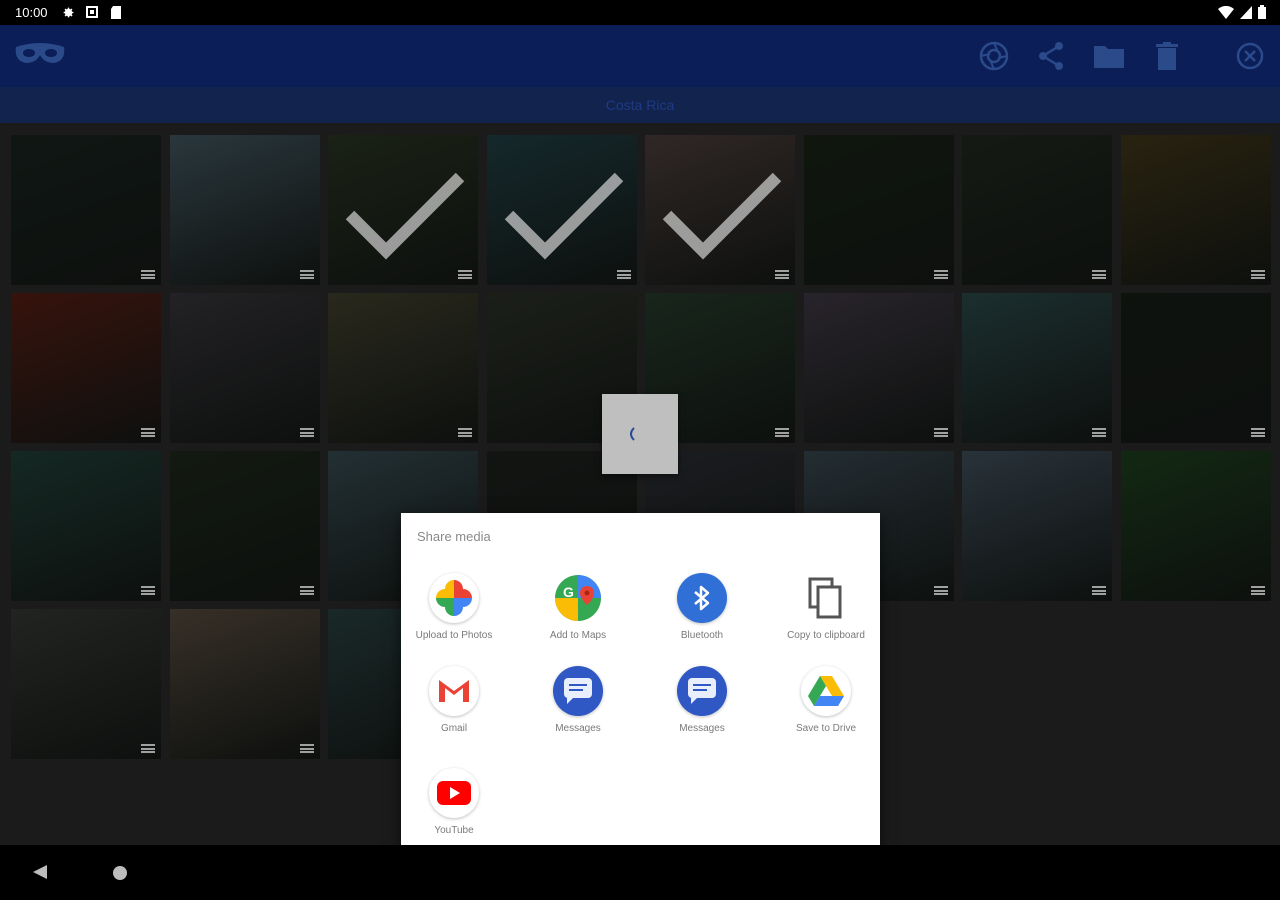 Image resolution: width=1280 pixels, height=900 pixels. I want to click on svg-text: G, so click(568, 592).